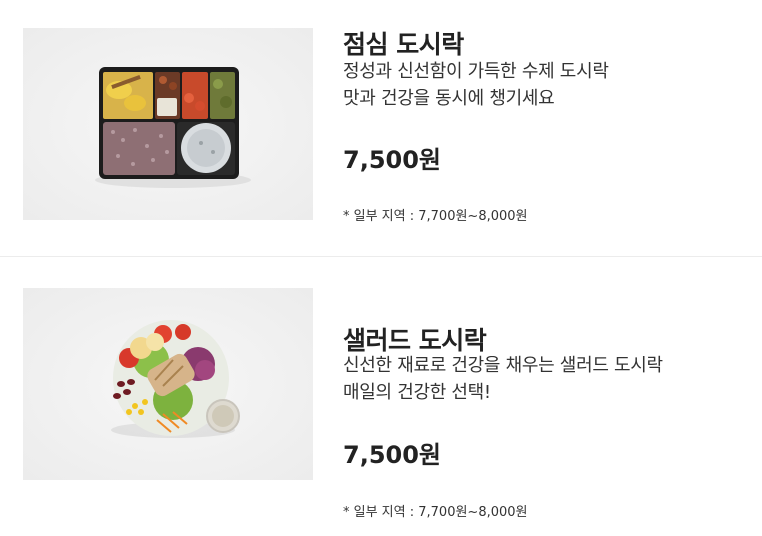  What do you see at coordinates (503, 379) in the screenshot?
I see `product-description: 신선한 재료로 건강을 채우는 샐러드 도시락 매일의 건강한 선택!` at bounding box center [503, 379].